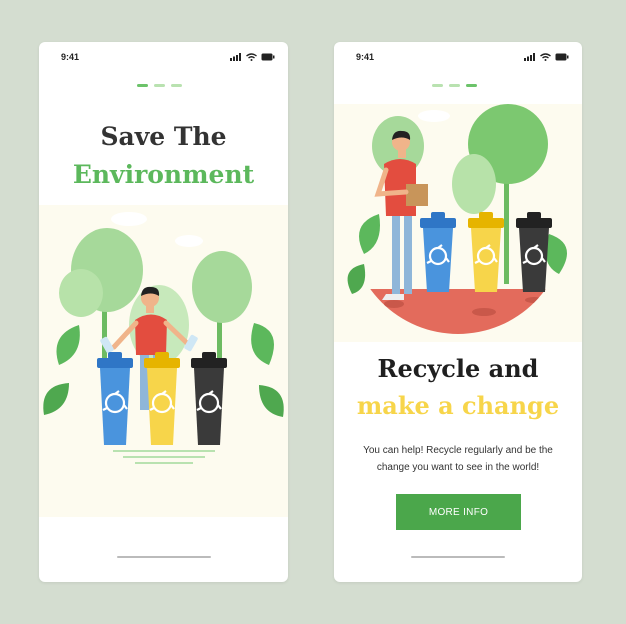 The width and height of the screenshot is (626, 624). What do you see at coordinates (163, 136) in the screenshot?
I see `title-line-1: Save The` at bounding box center [163, 136].